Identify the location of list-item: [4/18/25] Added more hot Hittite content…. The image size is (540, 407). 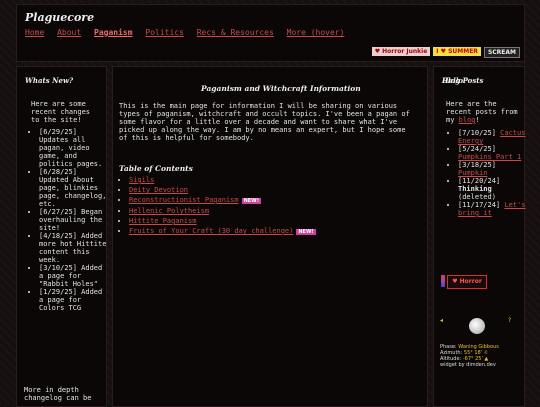
(73, 248).